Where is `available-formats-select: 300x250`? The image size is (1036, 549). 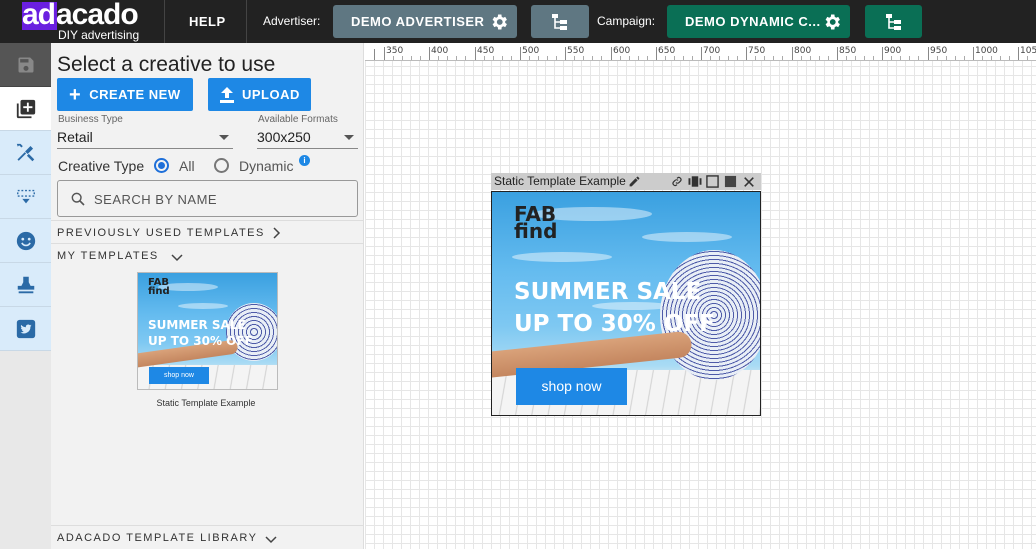
available-formats-select: 300x250 is located at coordinates (307, 138).